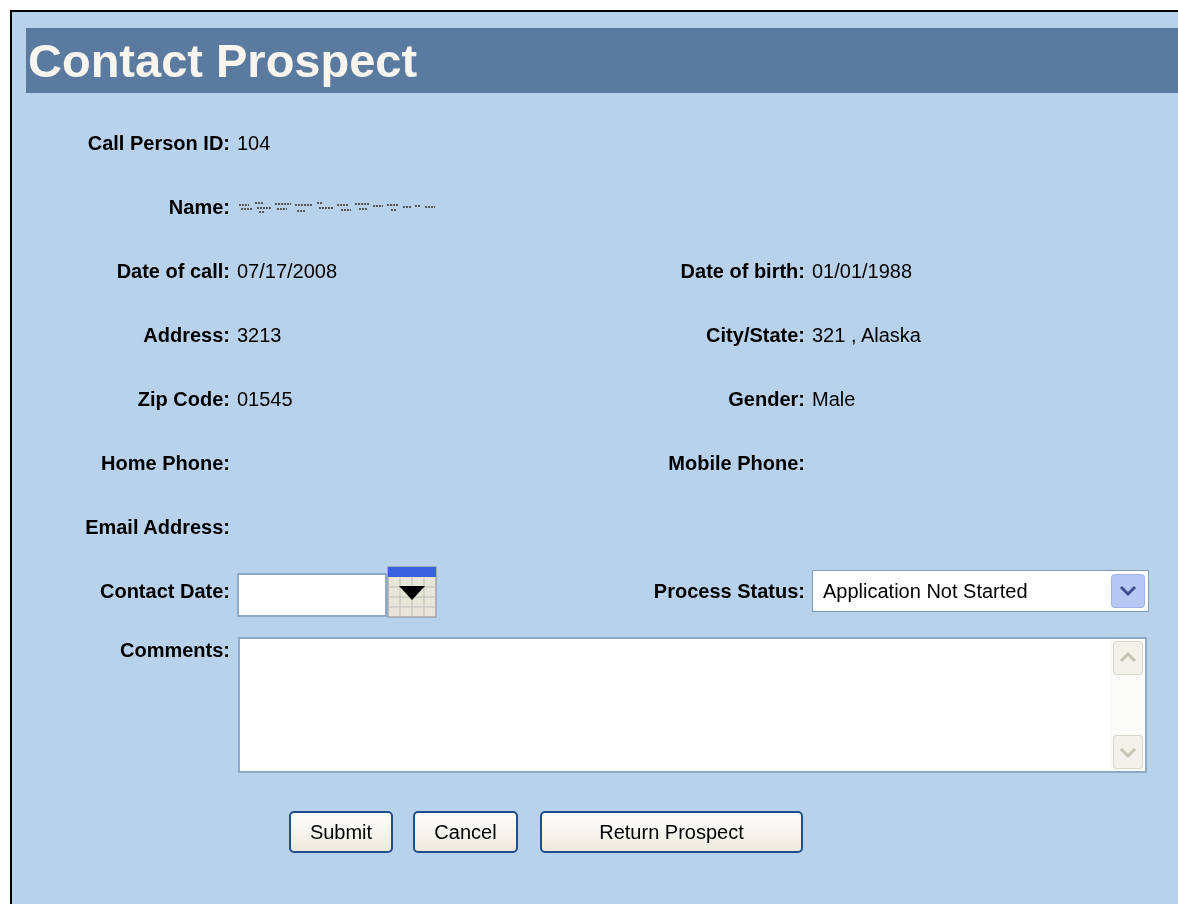 The width and height of the screenshot is (1178, 906). What do you see at coordinates (174, 650) in the screenshot?
I see `field-label: Comments:` at bounding box center [174, 650].